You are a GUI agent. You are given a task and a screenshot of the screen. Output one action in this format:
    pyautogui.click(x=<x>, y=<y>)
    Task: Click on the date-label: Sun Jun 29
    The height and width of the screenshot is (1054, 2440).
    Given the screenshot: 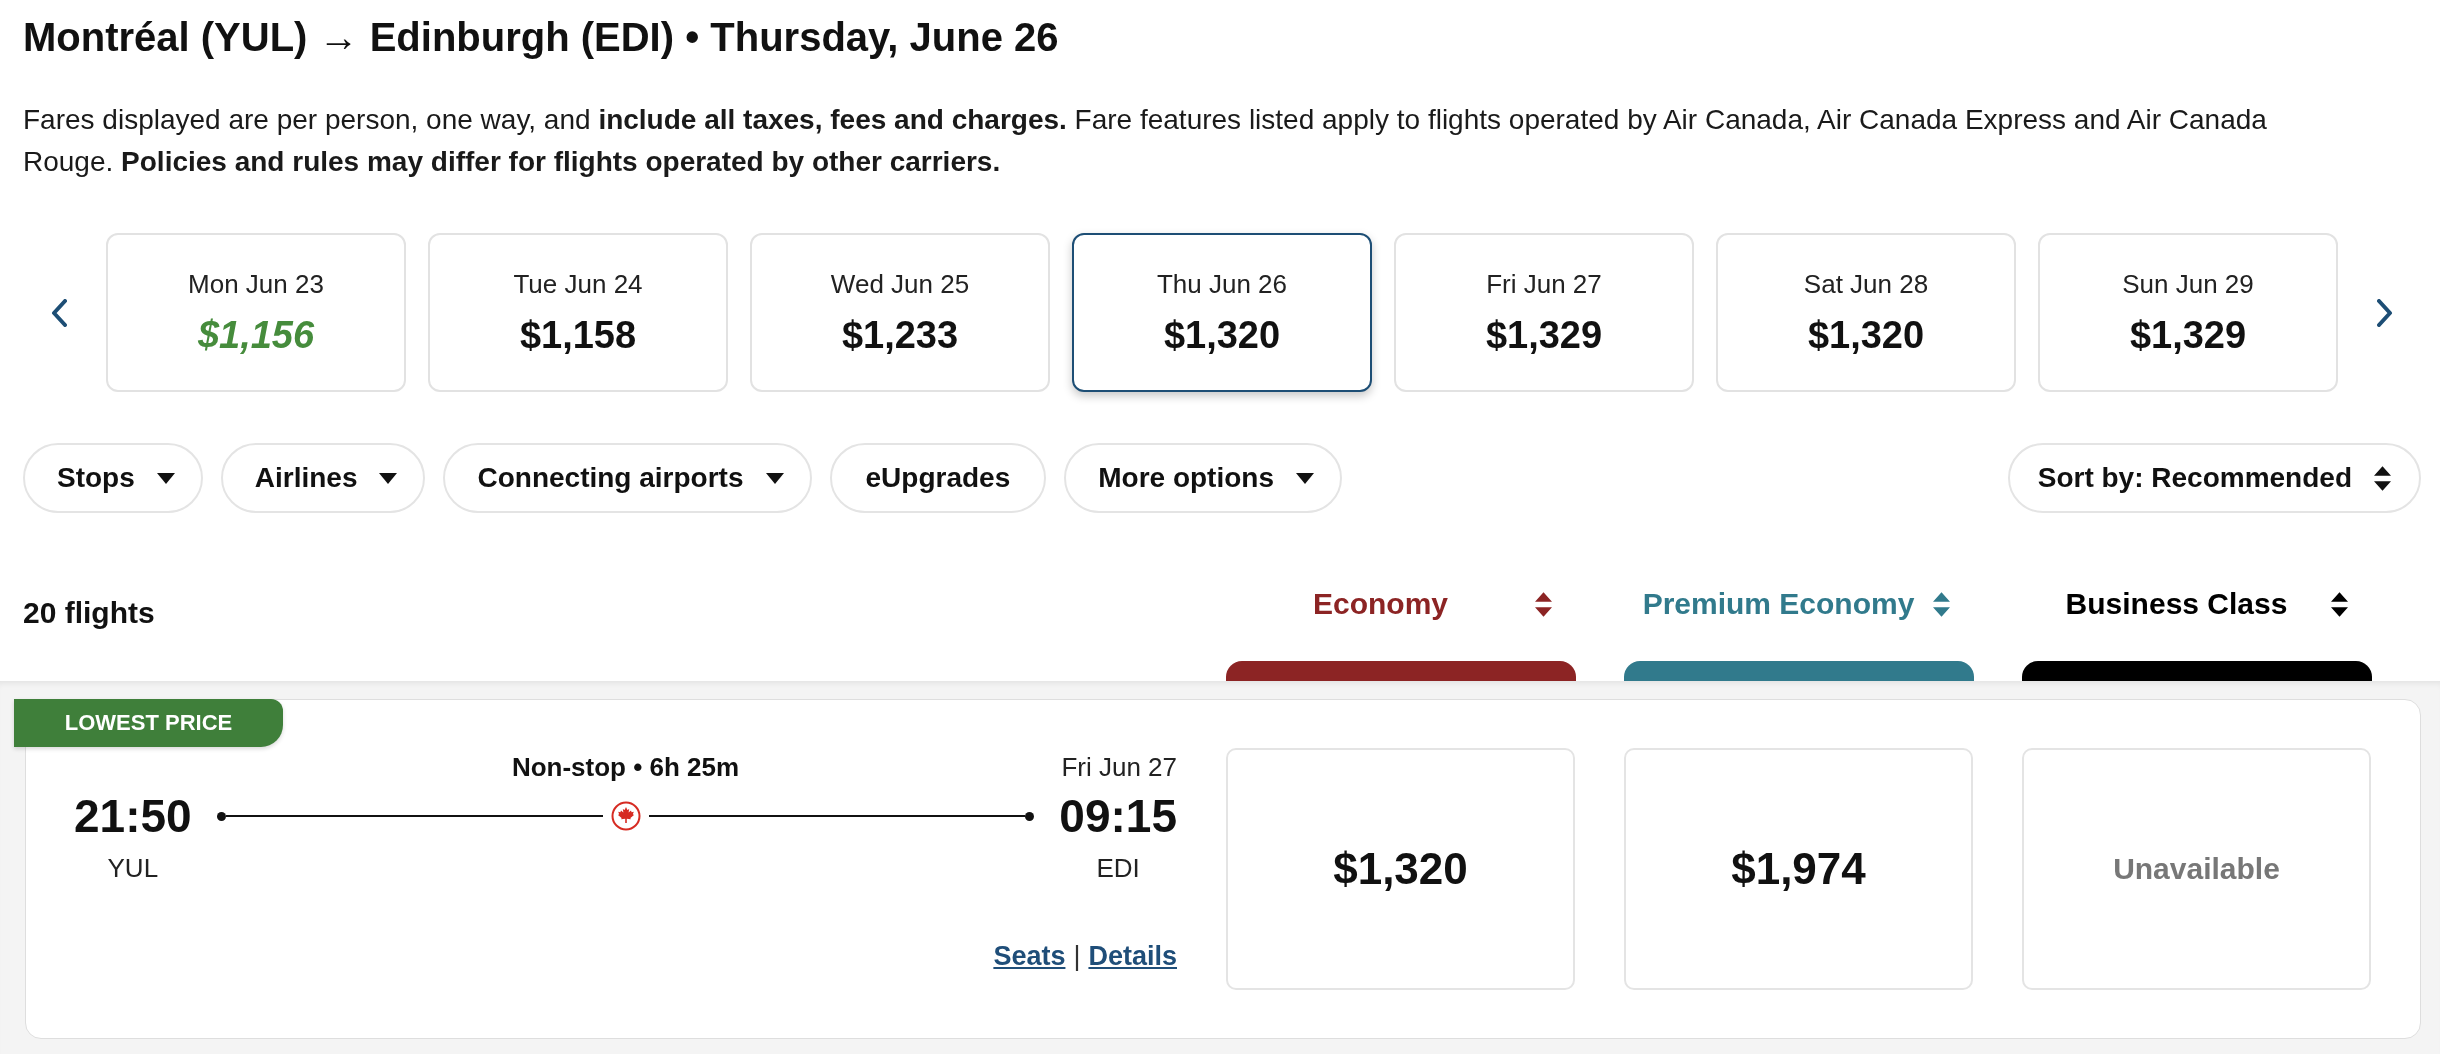 What is the action you would take?
    pyautogui.click(x=2188, y=284)
    